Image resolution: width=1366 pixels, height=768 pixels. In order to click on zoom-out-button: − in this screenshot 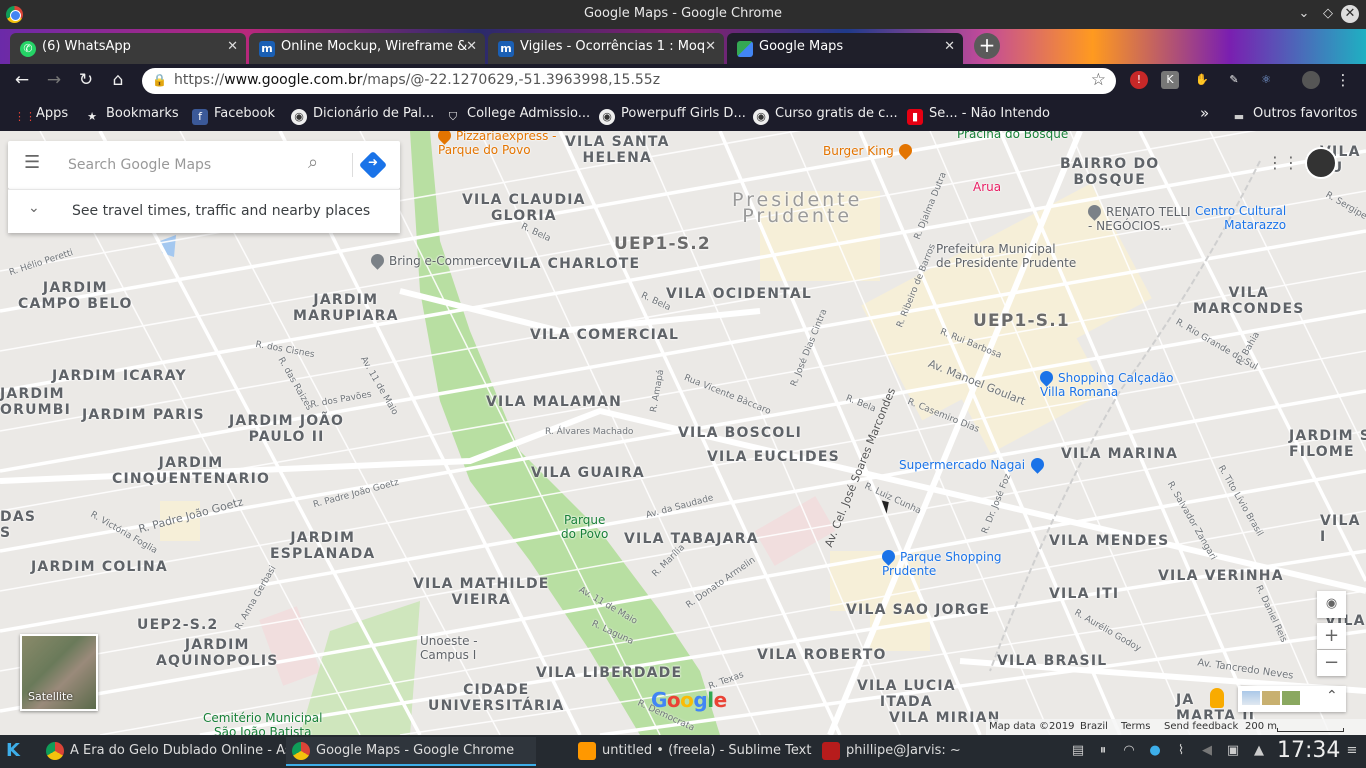, I will do `click(1331, 663)`.